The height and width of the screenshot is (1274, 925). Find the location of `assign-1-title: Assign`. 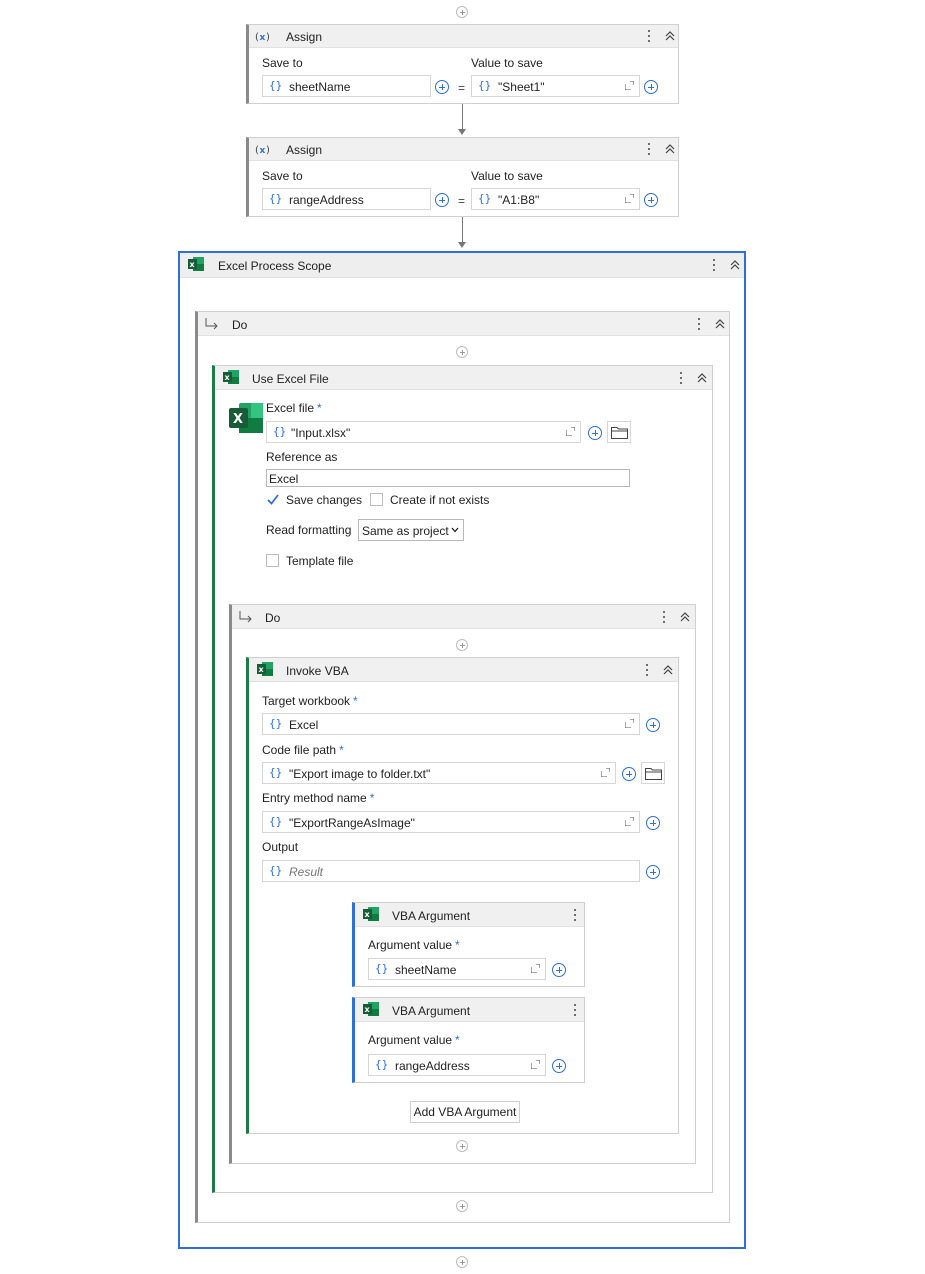

assign-1-title: Assign is located at coordinates (304, 37).